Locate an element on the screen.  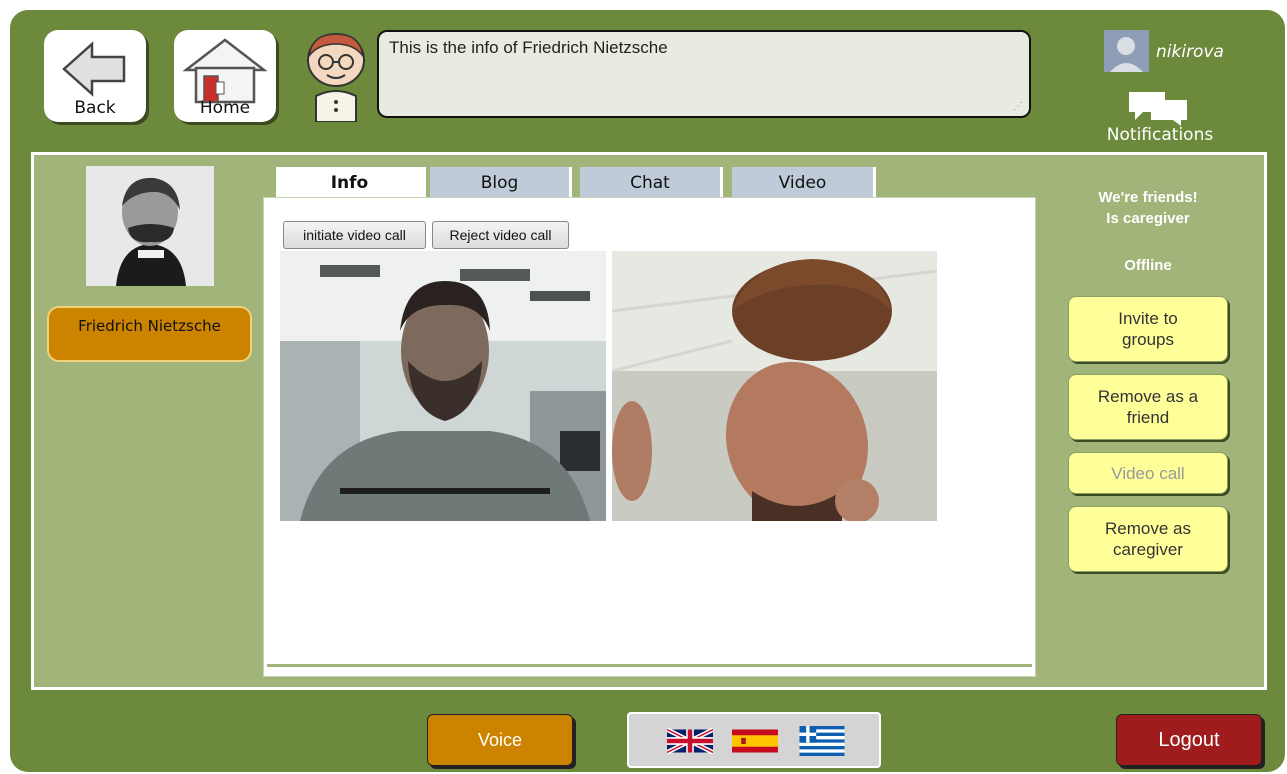
profile-portrait is located at coordinates (150, 226).